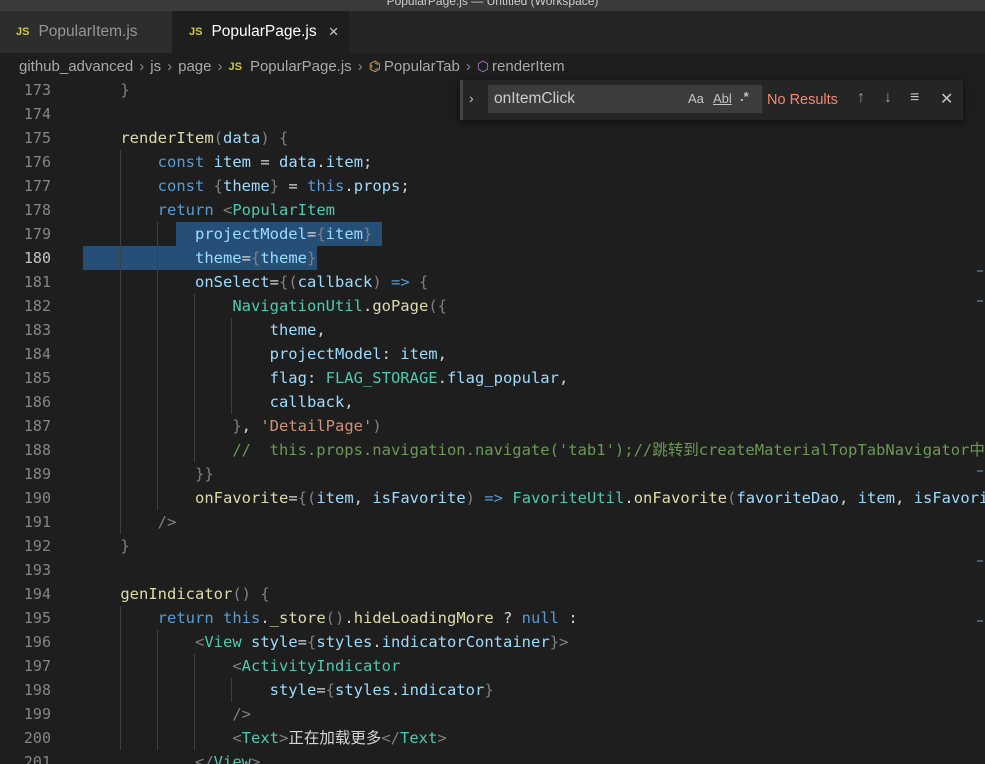 The image size is (985, 764). What do you see at coordinates (37, 690) in the screenshot?
I see `line-number: 198` at bounding box center [37, 690].